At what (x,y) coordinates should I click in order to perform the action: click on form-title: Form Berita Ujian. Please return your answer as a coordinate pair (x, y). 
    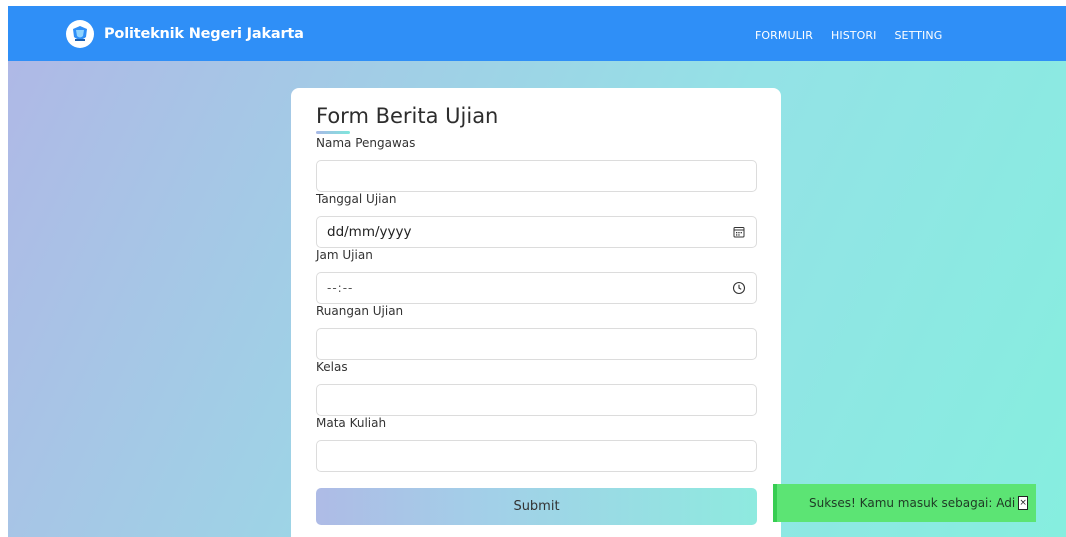
    Looking at the image, I should click on (407, 116).